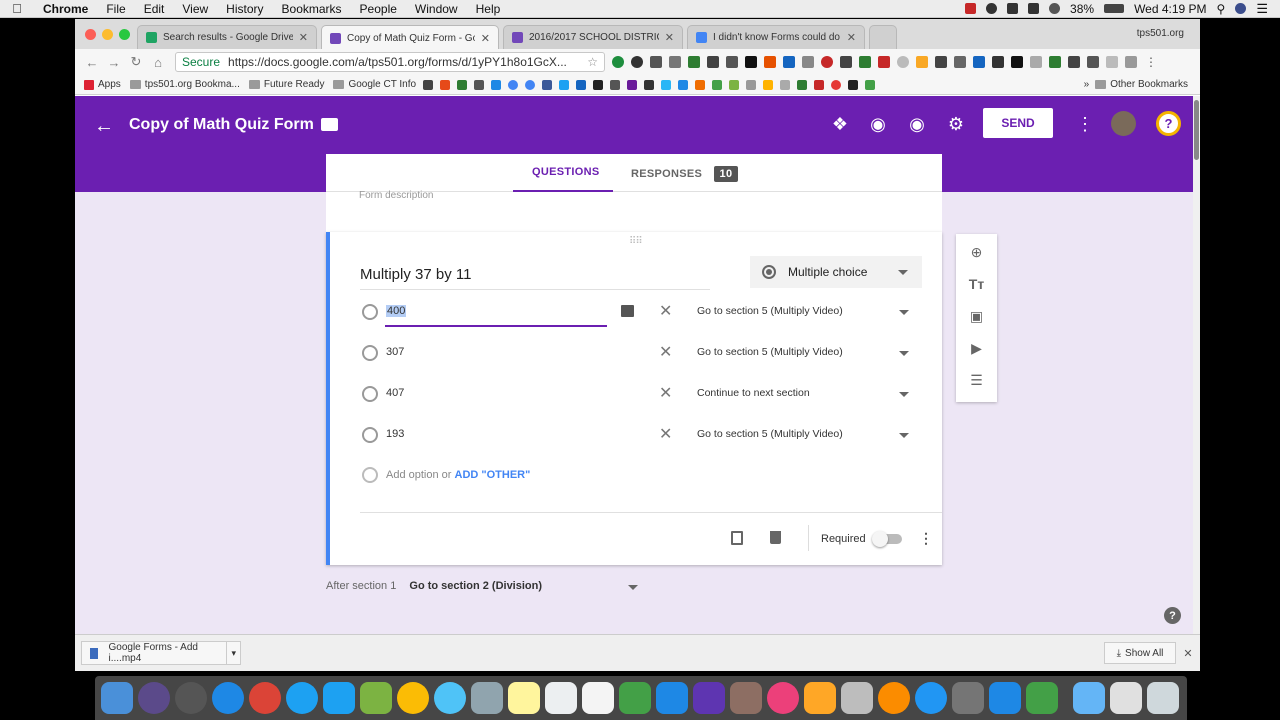  Describe the element at coordinates (244, 9) in the screenshot. I see `menu-history: History` at that location.